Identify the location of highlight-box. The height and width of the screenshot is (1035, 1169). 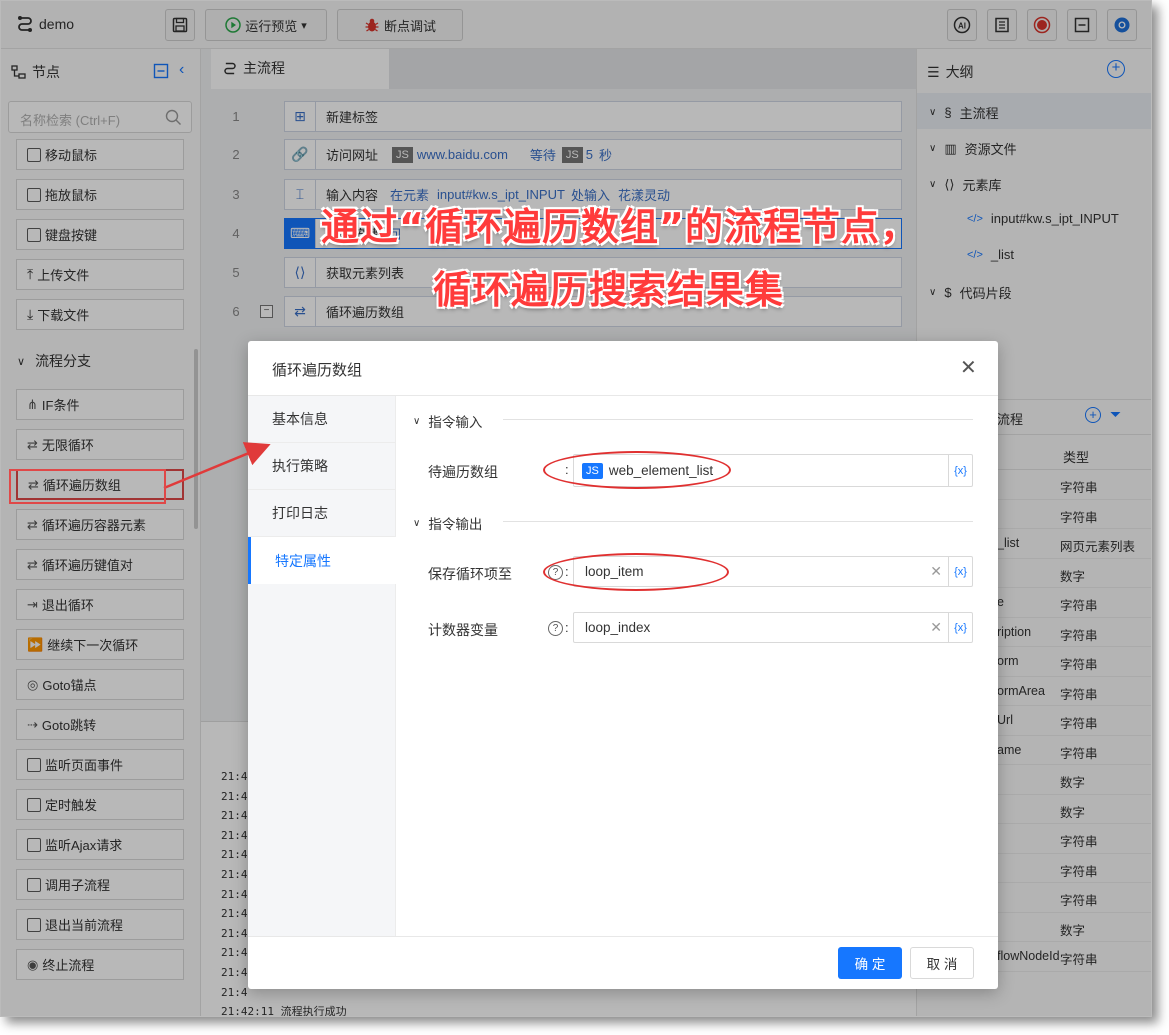
(87, 486).